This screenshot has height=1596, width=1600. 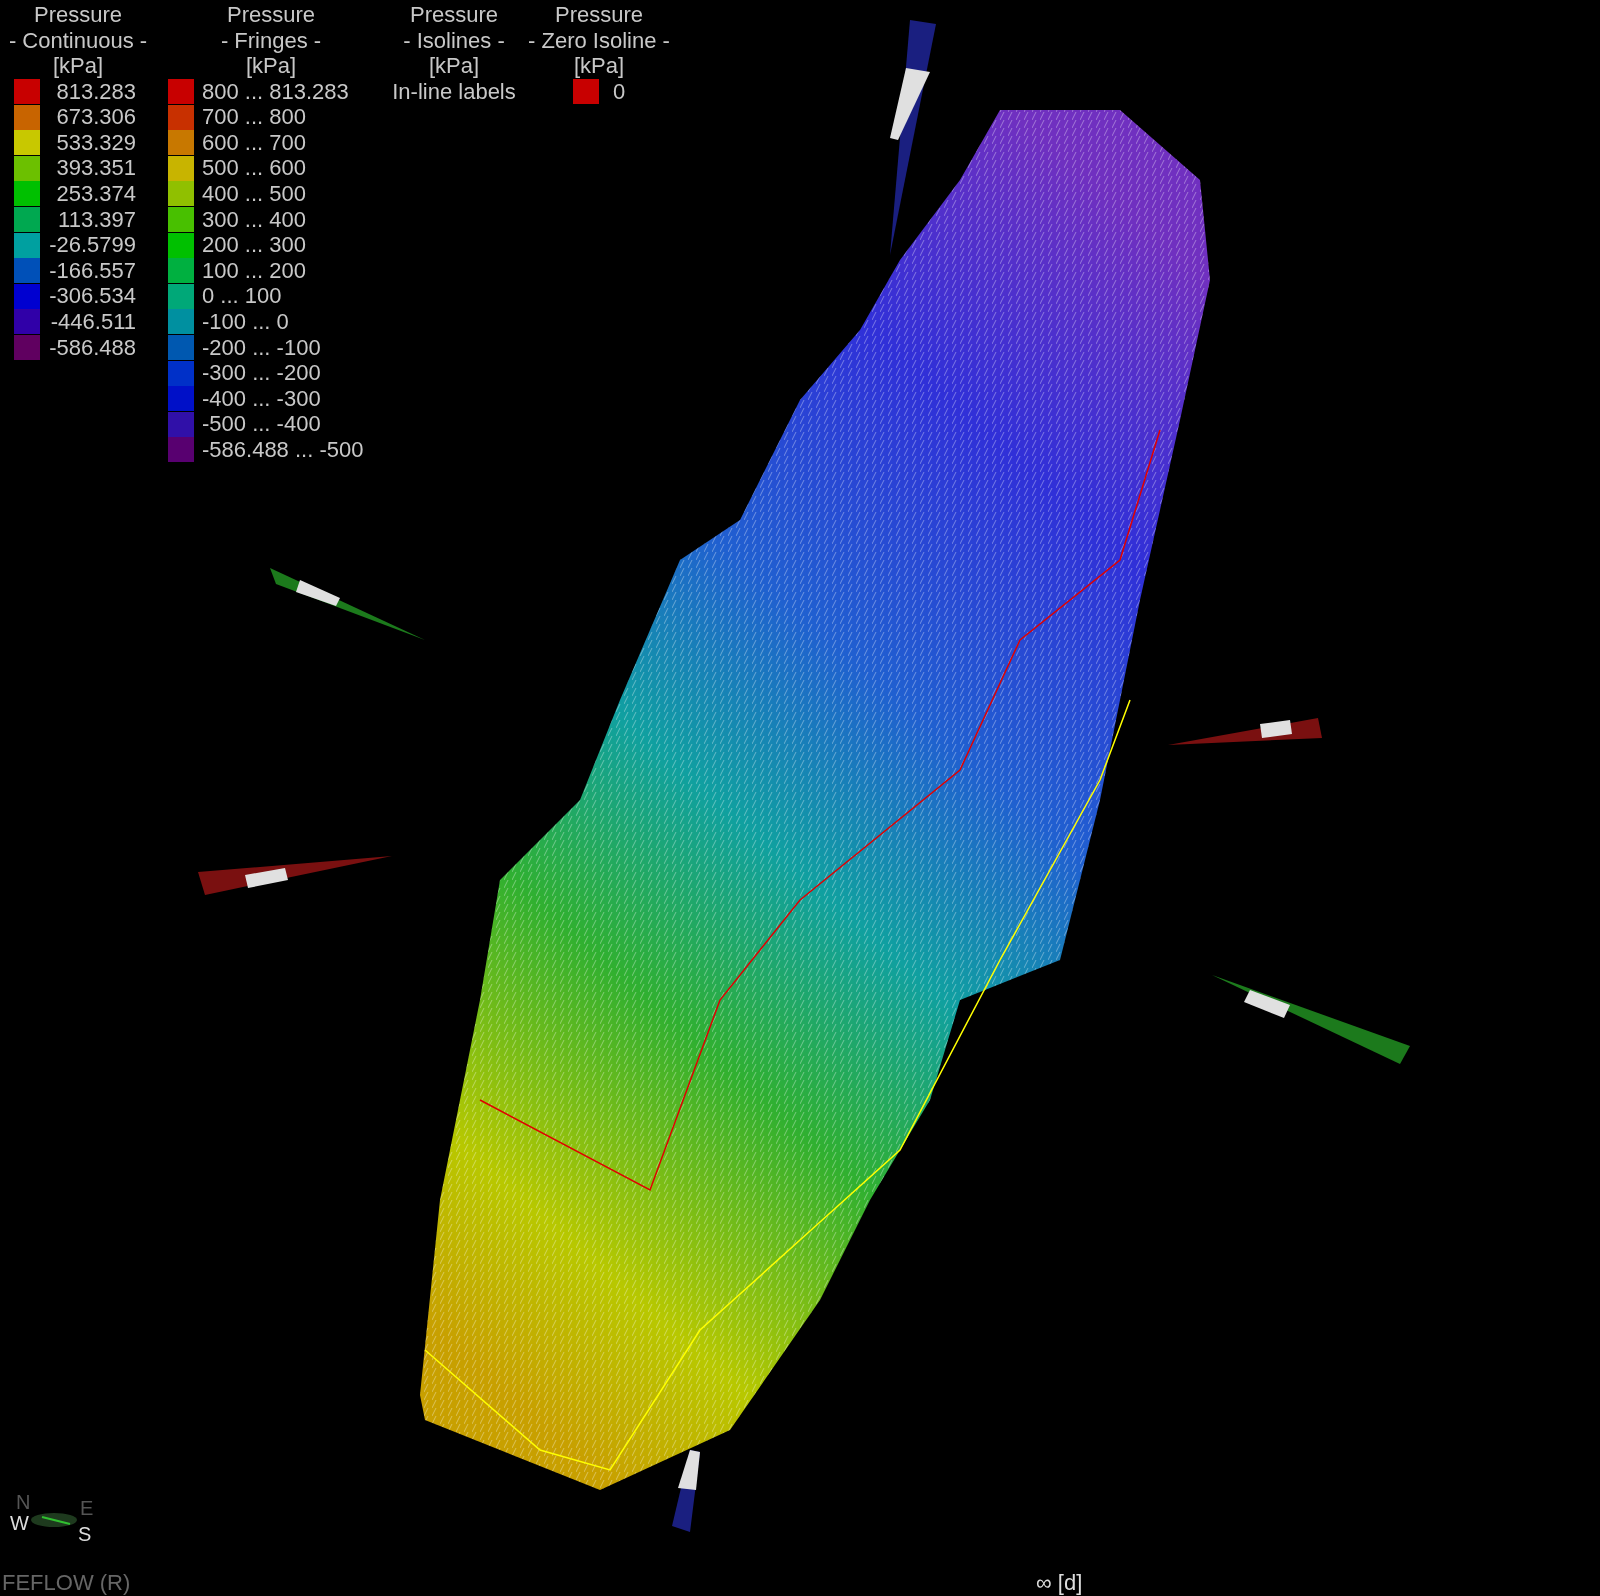 What do you see at coordinates (66, 1583) in the screenshot?
I see `product-label: FEFLOW (R)` at bounding box center [66, 1583].